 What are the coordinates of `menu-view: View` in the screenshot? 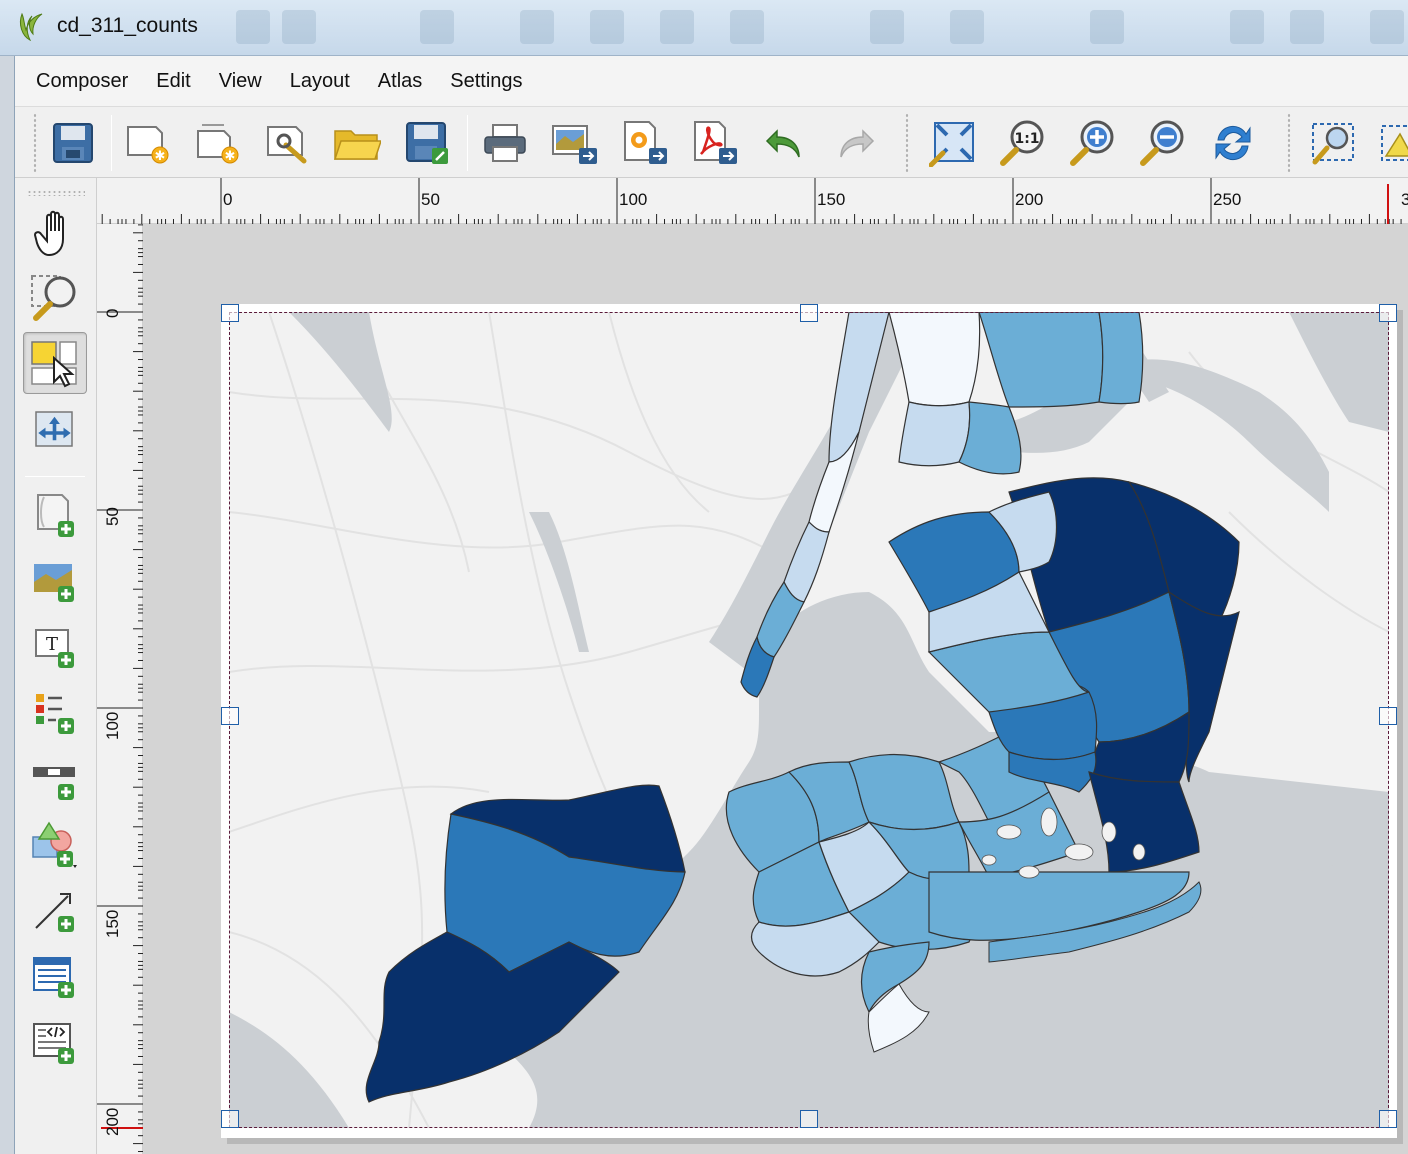 It's located at (240, 81).